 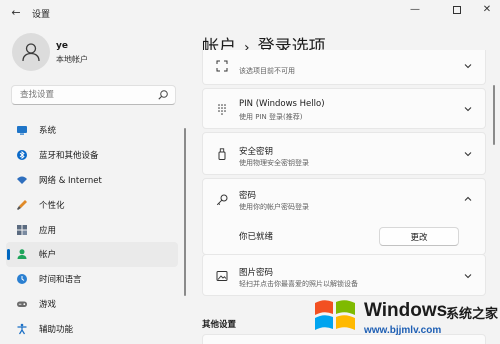 I want to click on title-bar: ← 设置 — ✕, so click(x=250, y=13).